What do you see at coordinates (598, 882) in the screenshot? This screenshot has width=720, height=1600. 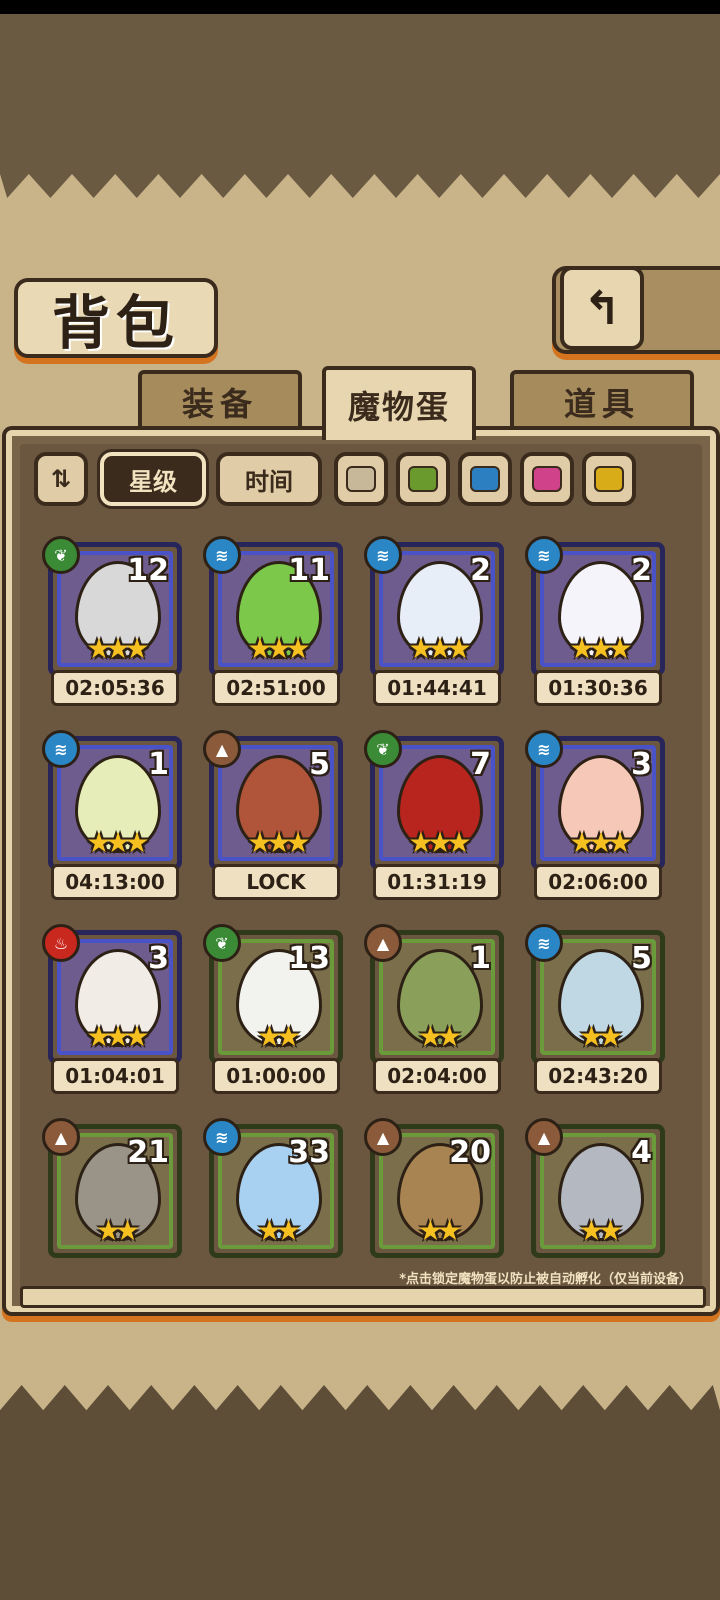 I see `hatch-timer: 02:06:00` at bounding box center [598, 882].